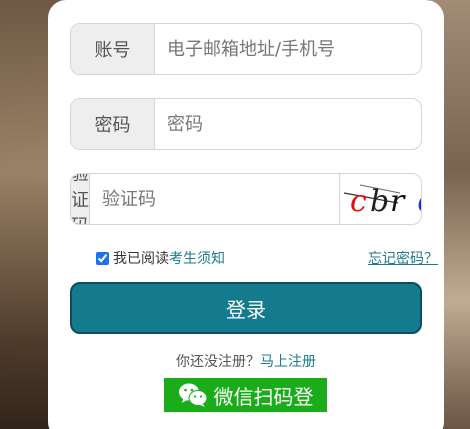 This screenshot has height=429, width=470. I want to click on captcha-image: c b r d, so click(380, 199).